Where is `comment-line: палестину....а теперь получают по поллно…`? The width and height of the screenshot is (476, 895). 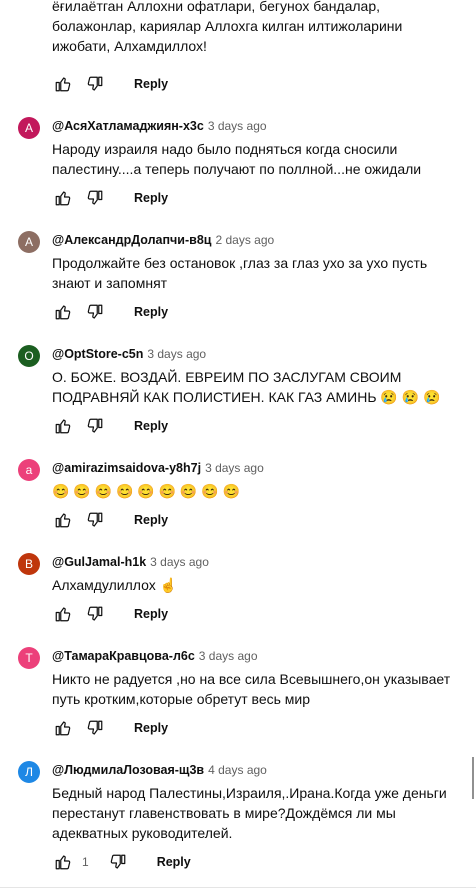
comment-line: палестину....а теперь получают по поллно… is located at coordinates (237, 169).